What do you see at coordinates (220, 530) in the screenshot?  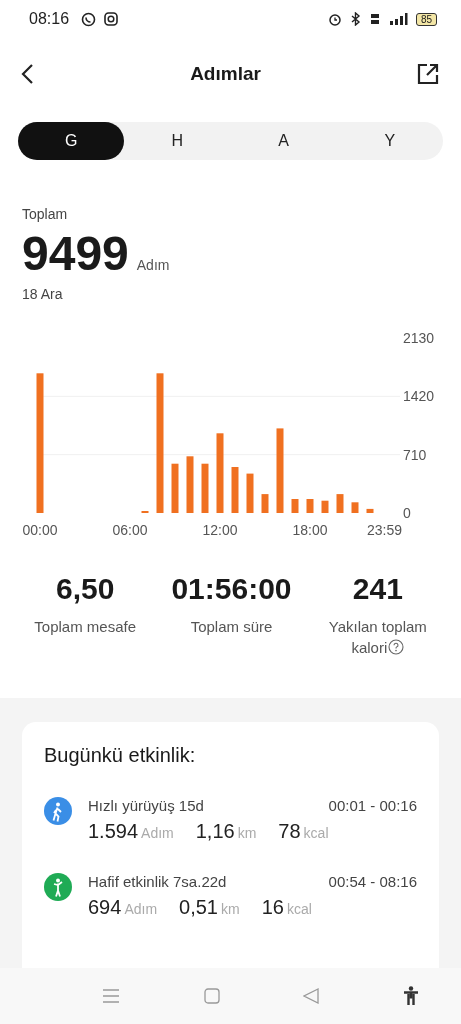 I see `x-tick-label: 12:00` at bounding box center [220, 530].